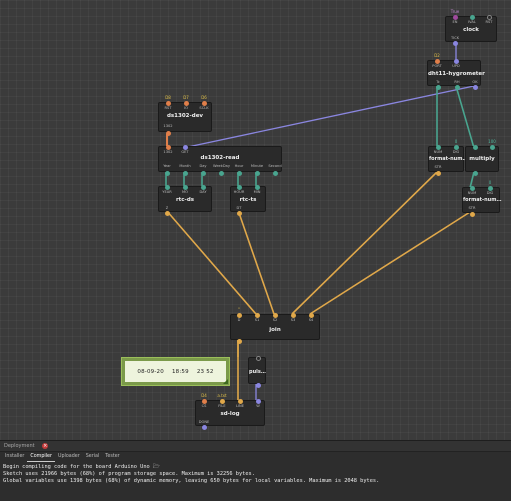  Describe the element at coordinates (438, 147) in the screenshot. I see `format-num-temp-num-pin` at that location.